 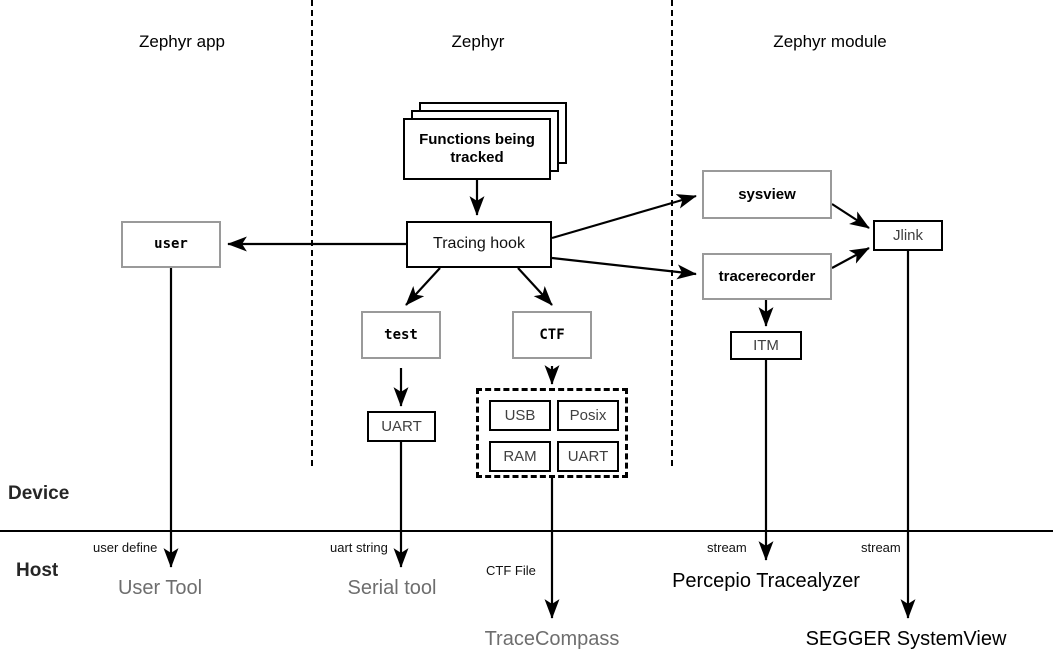 What do you see at coordinates (552, 639) in the screenshot?
I see `host-app-tracecompass: TraceCompass` at bounding box center [552, 639].